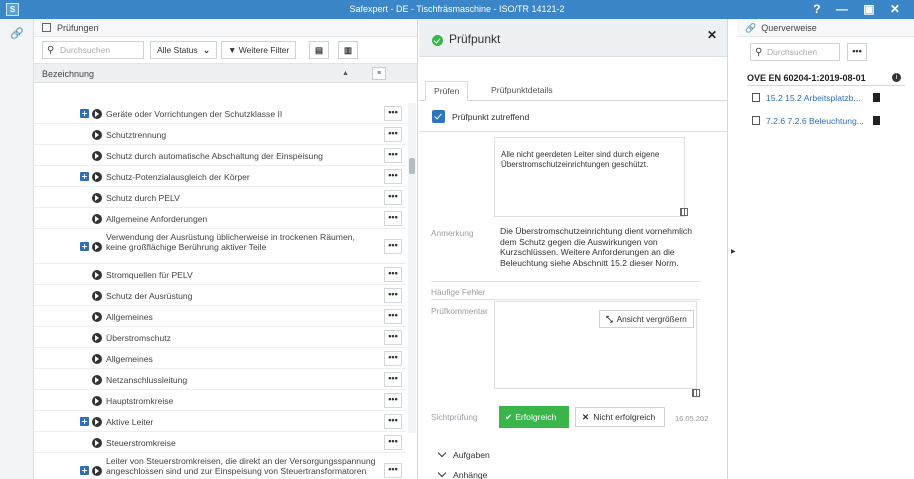 The width and height of the screenshot is (914, 479). What do you see at coordinates (220, 176) in the screenshot?
I see `tree-row: Schutz-Potenzialausgleich der Körper •••` at bounding box center [220, 176].